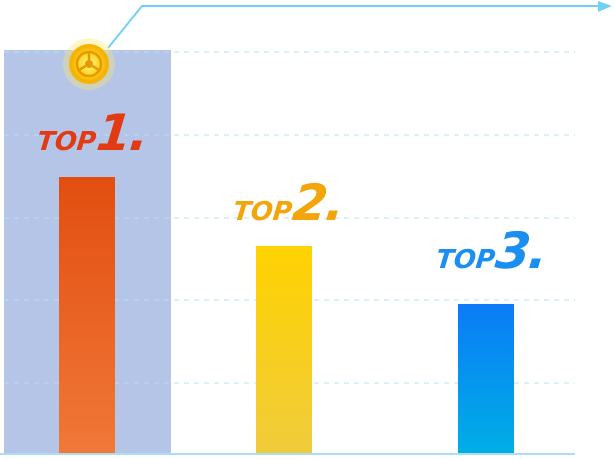  I want to click on rank-label-top1: TOP1., so click(93, 133).